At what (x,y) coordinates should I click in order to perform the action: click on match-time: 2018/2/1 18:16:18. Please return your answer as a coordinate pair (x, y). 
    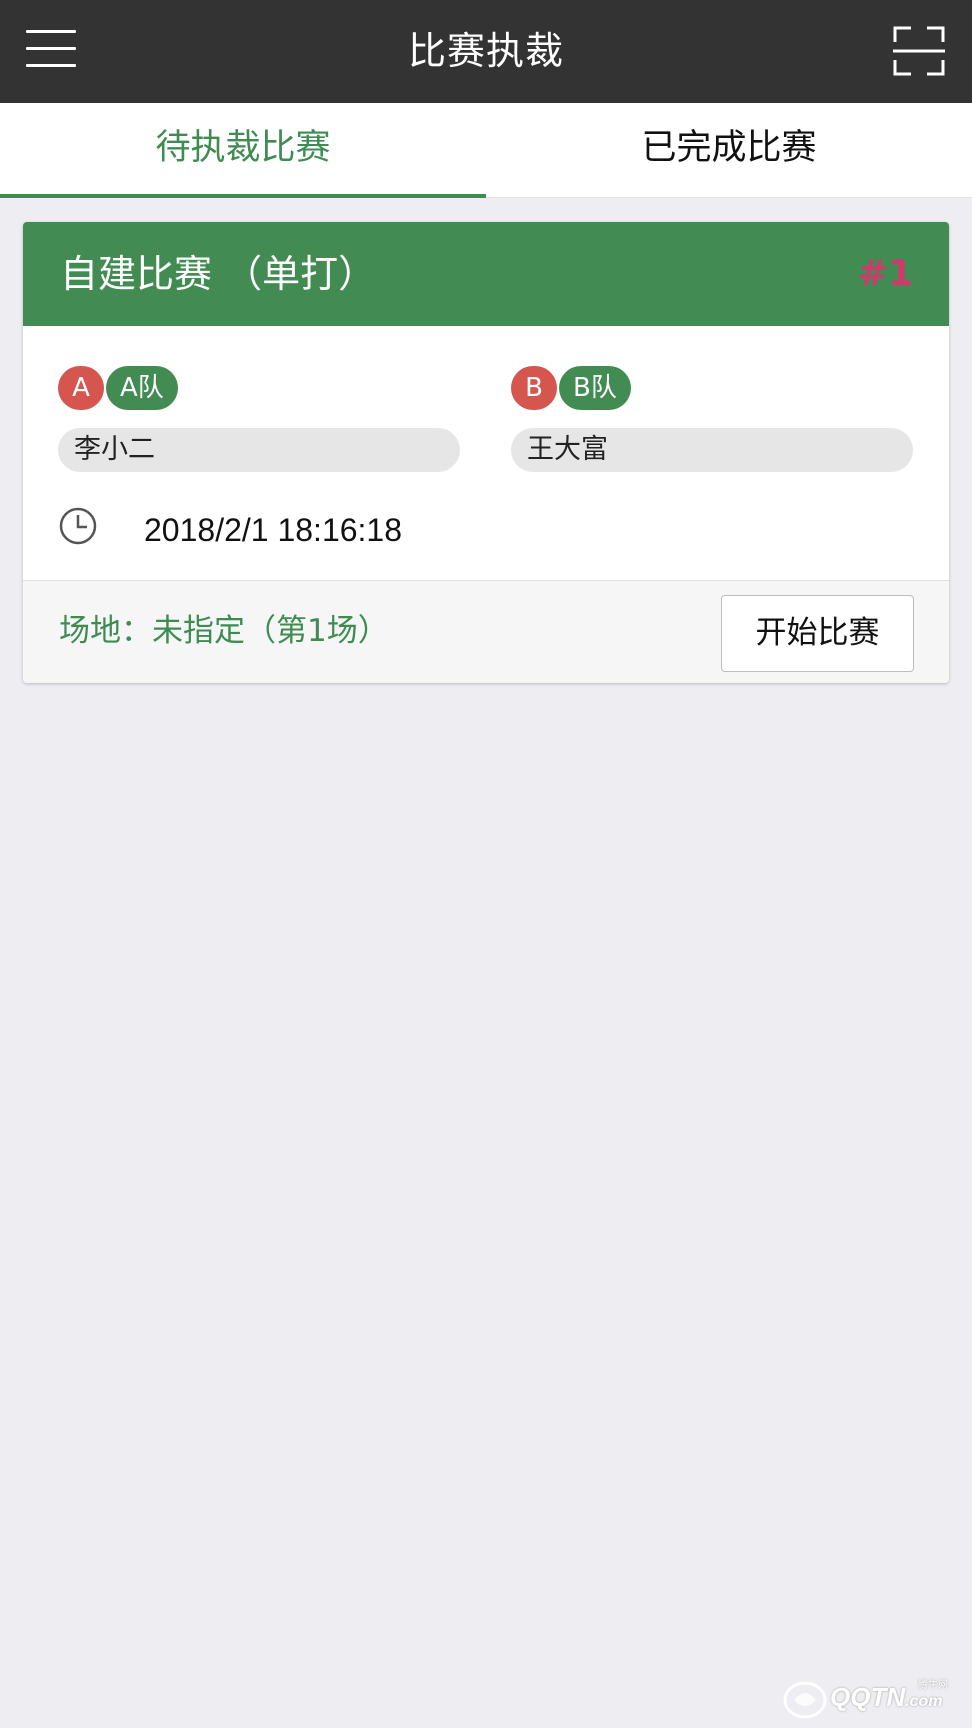
    Looking at the image, I should click on (273, 530).